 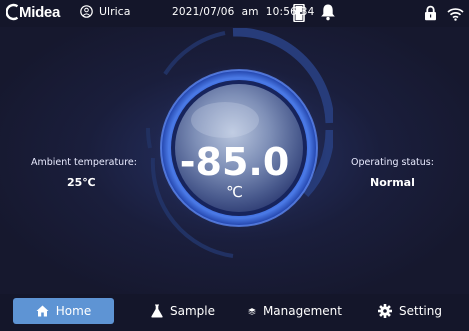 I want to click on user-indicator: Ulrica, so click(x=105, y=11).